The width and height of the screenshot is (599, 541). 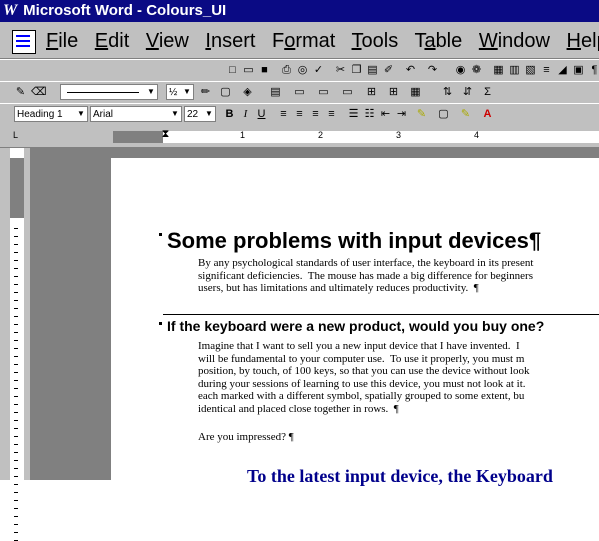 I want to click on highlight-color-icon: ✎, so click(x=465, y=114).